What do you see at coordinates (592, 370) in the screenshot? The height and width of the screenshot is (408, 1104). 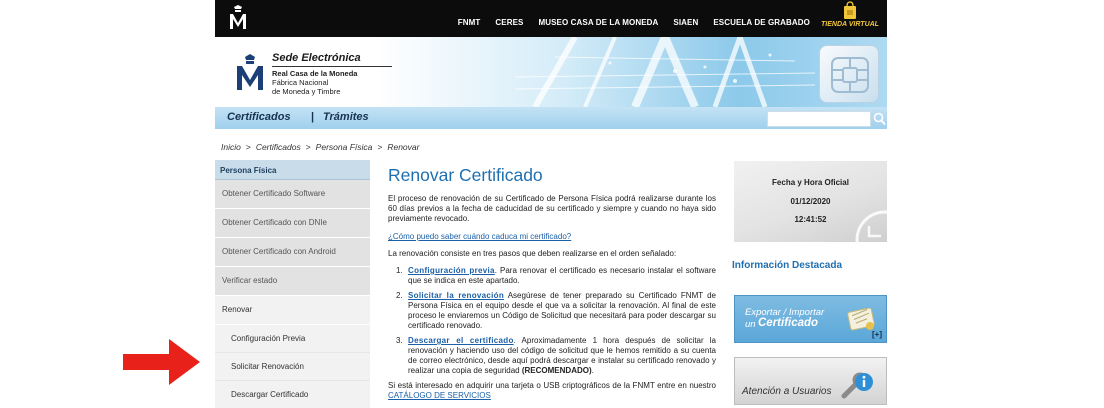 I see `step-tail: .` at bounding box center [592, 370].